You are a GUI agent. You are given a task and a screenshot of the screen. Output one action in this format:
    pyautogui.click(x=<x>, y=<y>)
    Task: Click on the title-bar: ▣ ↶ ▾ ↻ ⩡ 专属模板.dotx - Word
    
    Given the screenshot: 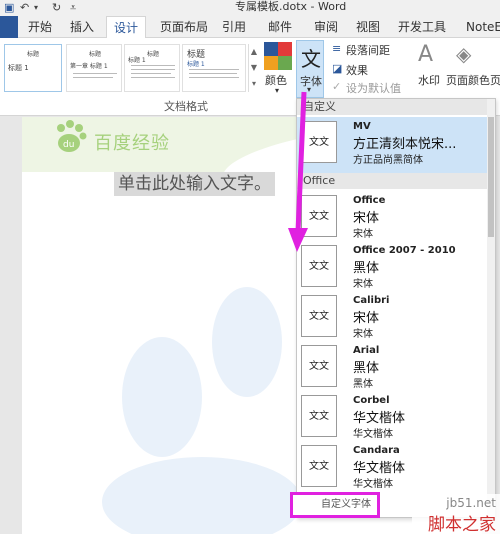 What is the action you would take?
    pyautogui.click(x=250, y=8)
    